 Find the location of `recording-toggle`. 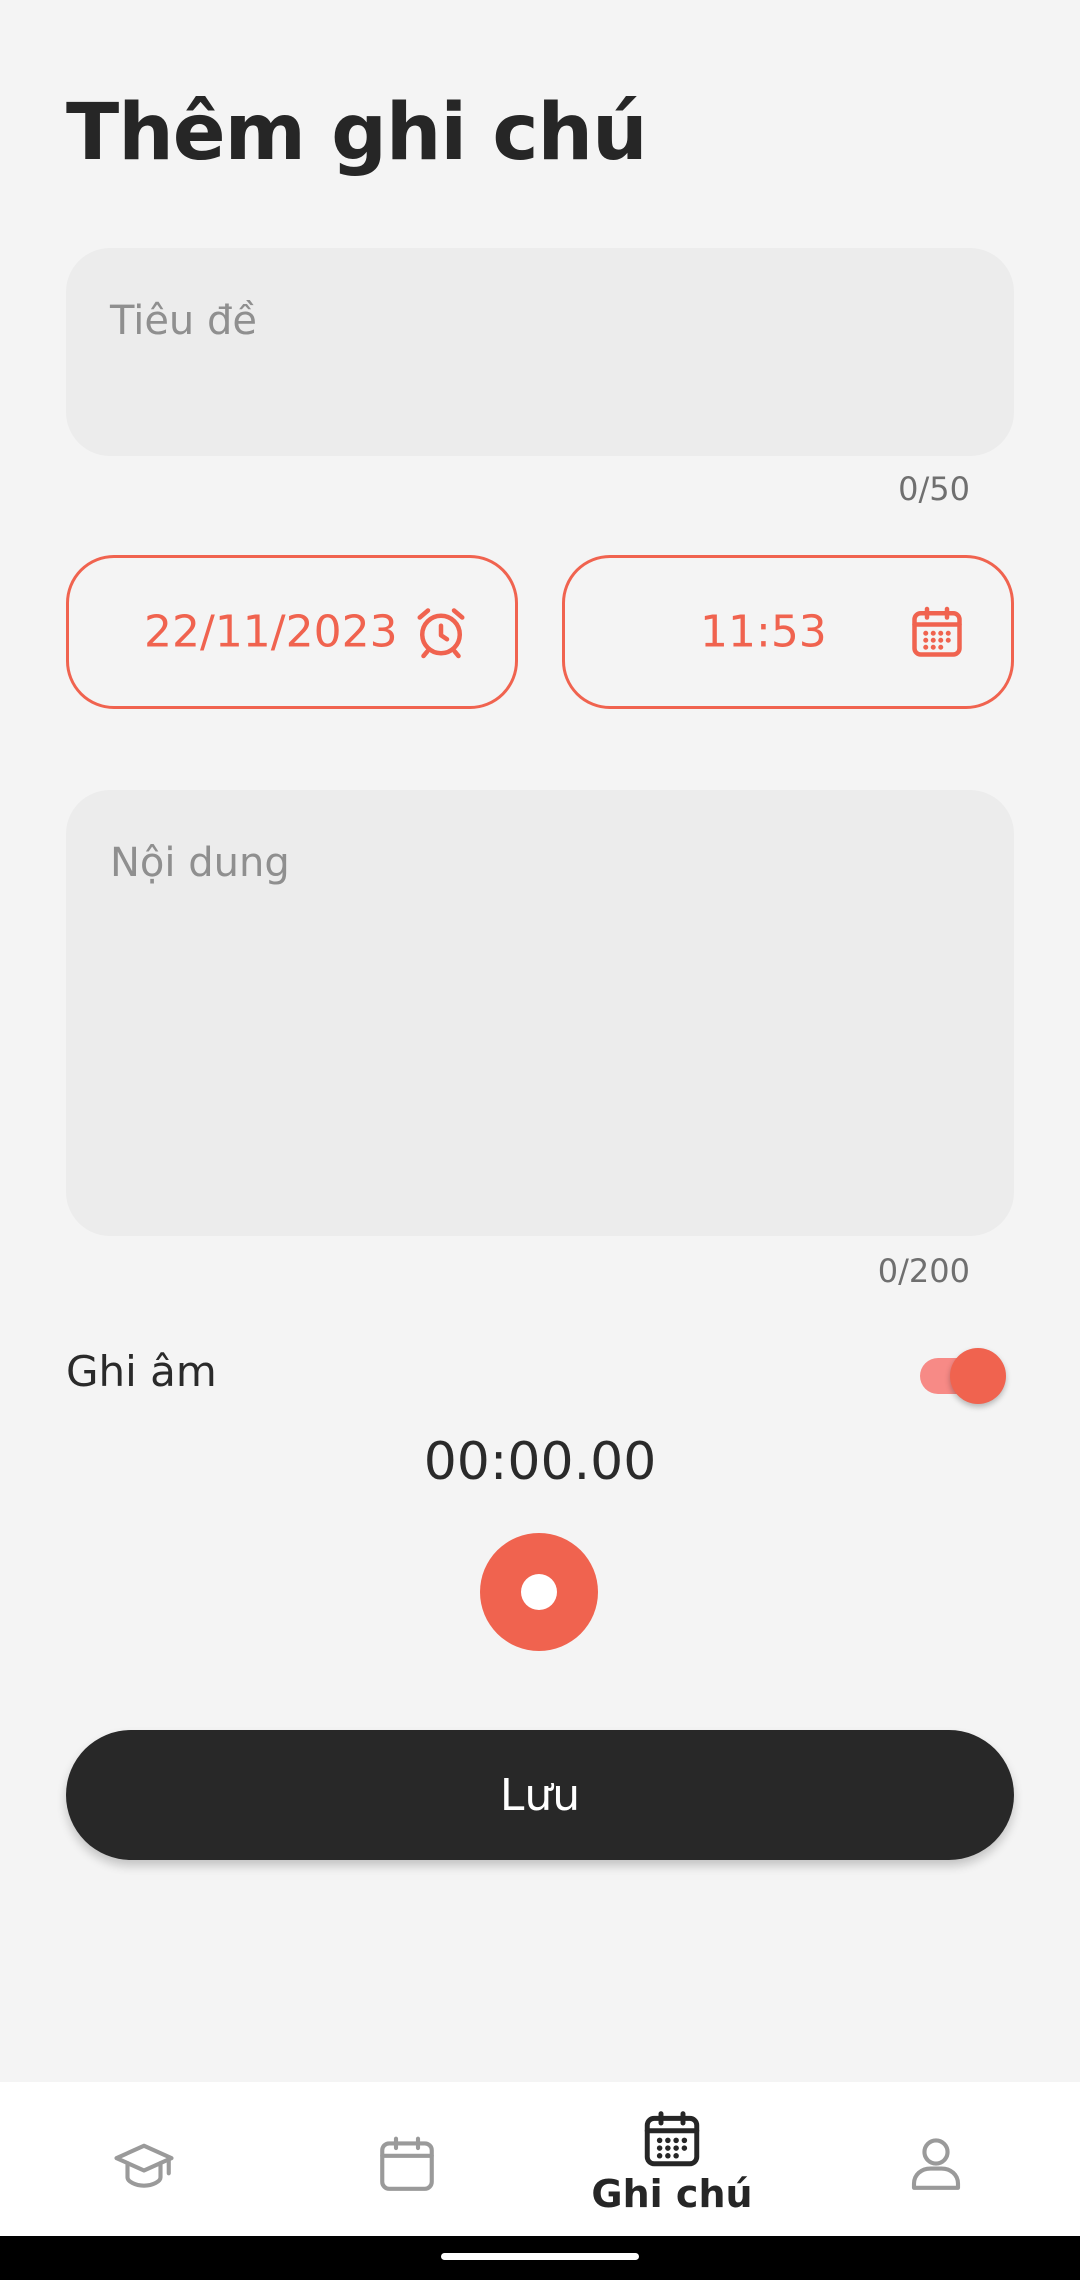

recording-toggle is located at coordinates (961, 1376).